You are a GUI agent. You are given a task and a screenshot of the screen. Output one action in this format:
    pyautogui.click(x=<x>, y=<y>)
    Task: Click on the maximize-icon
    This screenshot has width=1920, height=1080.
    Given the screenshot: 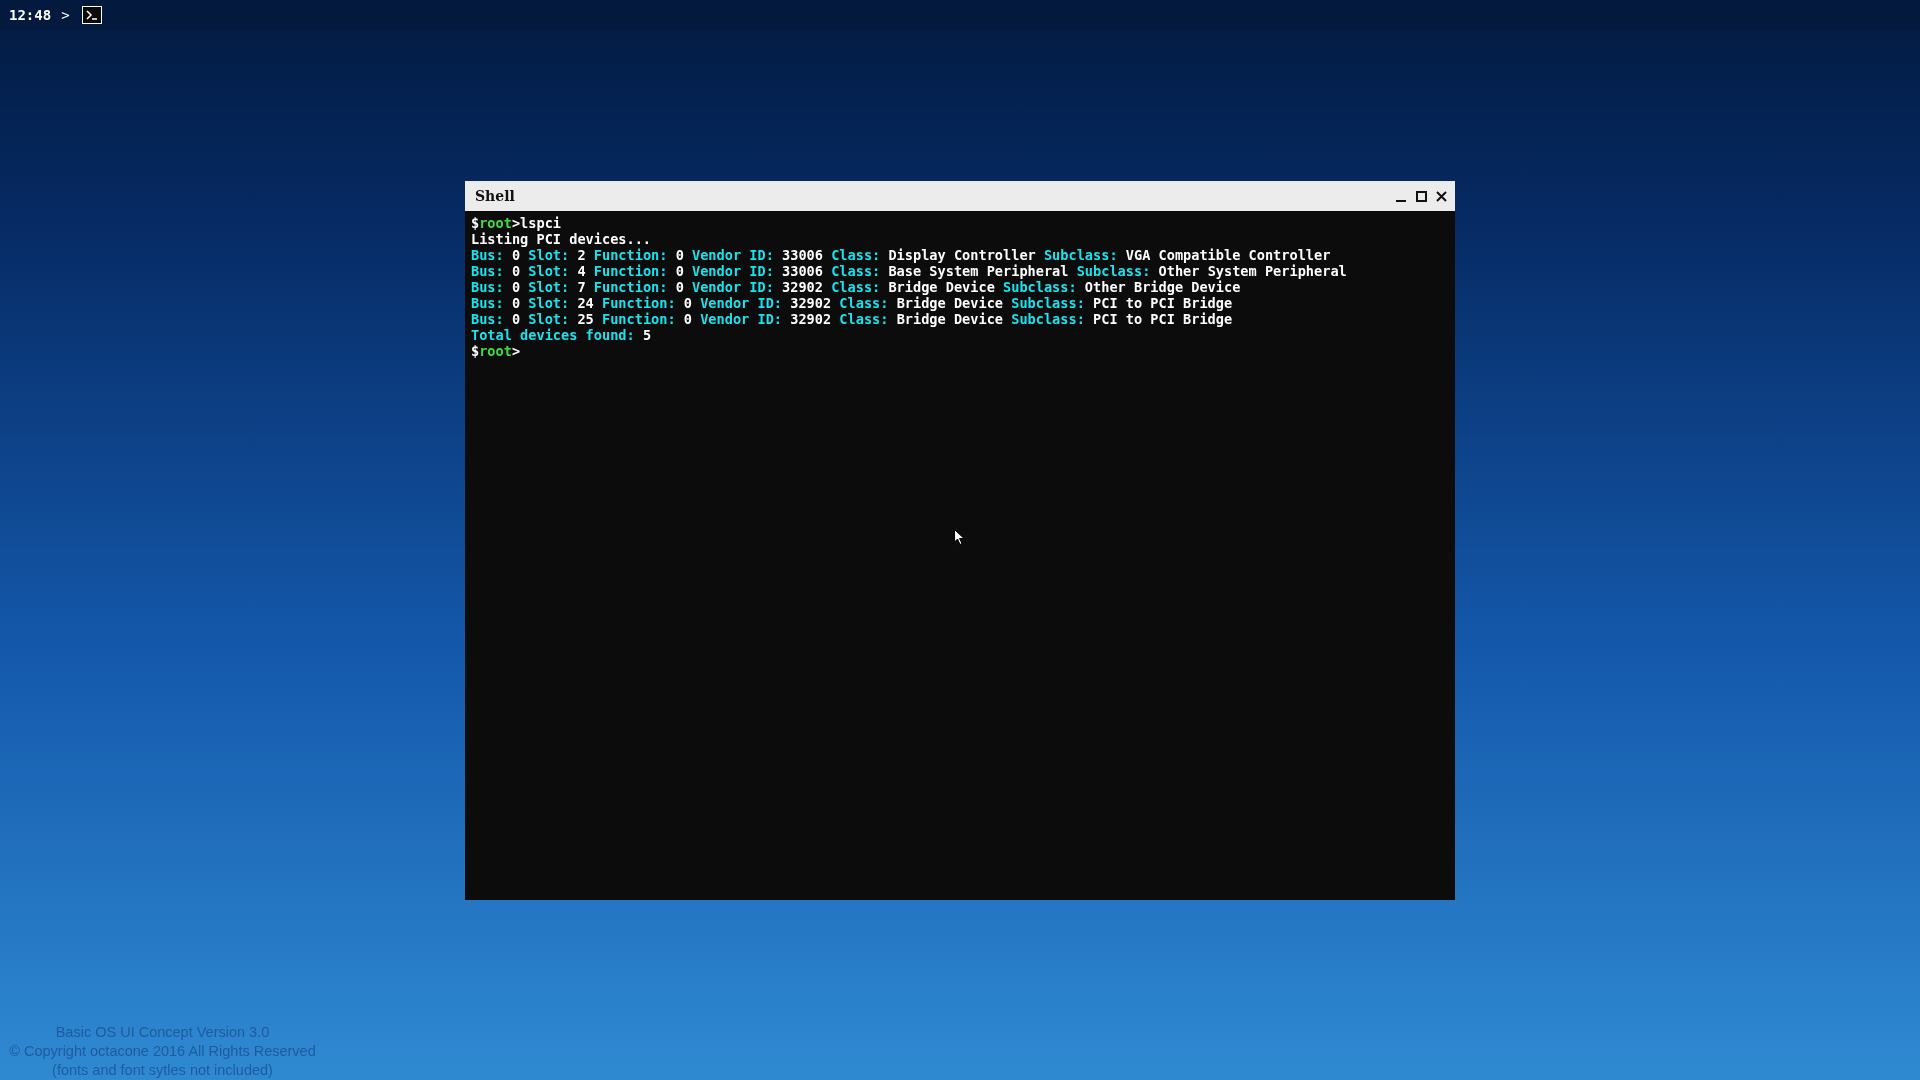 What is the action you would take?
    pyautogui.click(x=1421, y=196)
    